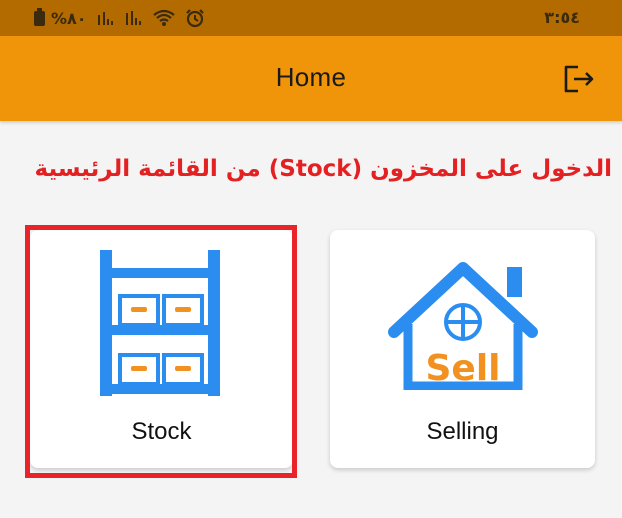  I want to click on warehouse-shelves-icon, so click(160, 323).